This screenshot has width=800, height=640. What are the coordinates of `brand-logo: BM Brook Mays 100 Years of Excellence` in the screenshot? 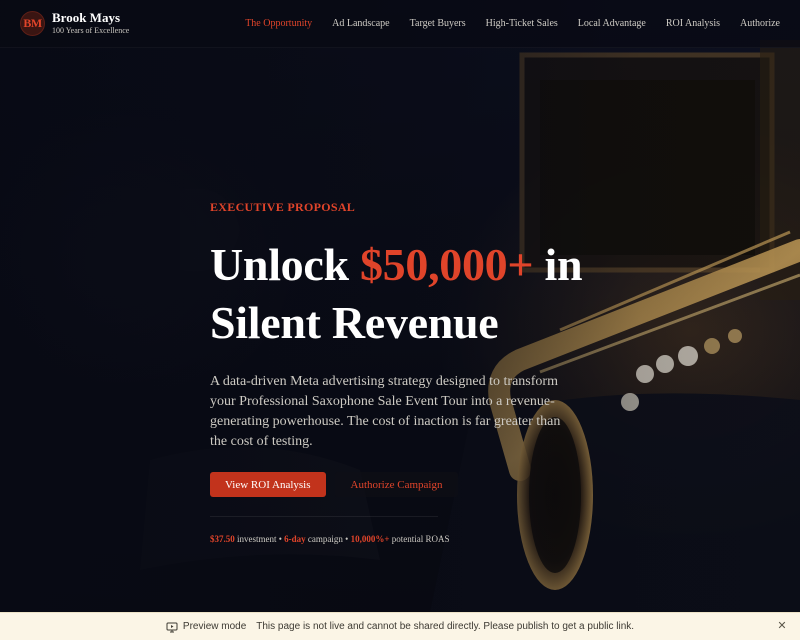 It's located at (75, 23).